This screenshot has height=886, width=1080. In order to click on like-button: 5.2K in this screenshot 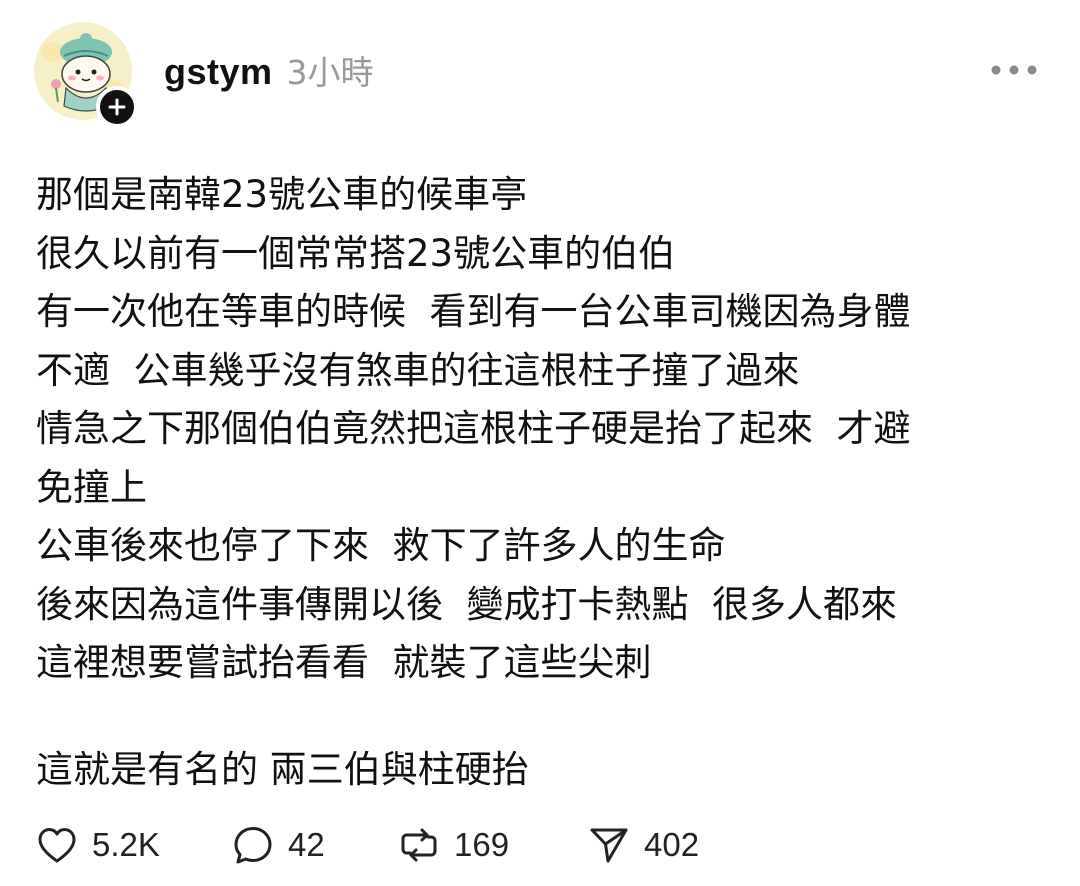, I will do `click(132, 845)`.